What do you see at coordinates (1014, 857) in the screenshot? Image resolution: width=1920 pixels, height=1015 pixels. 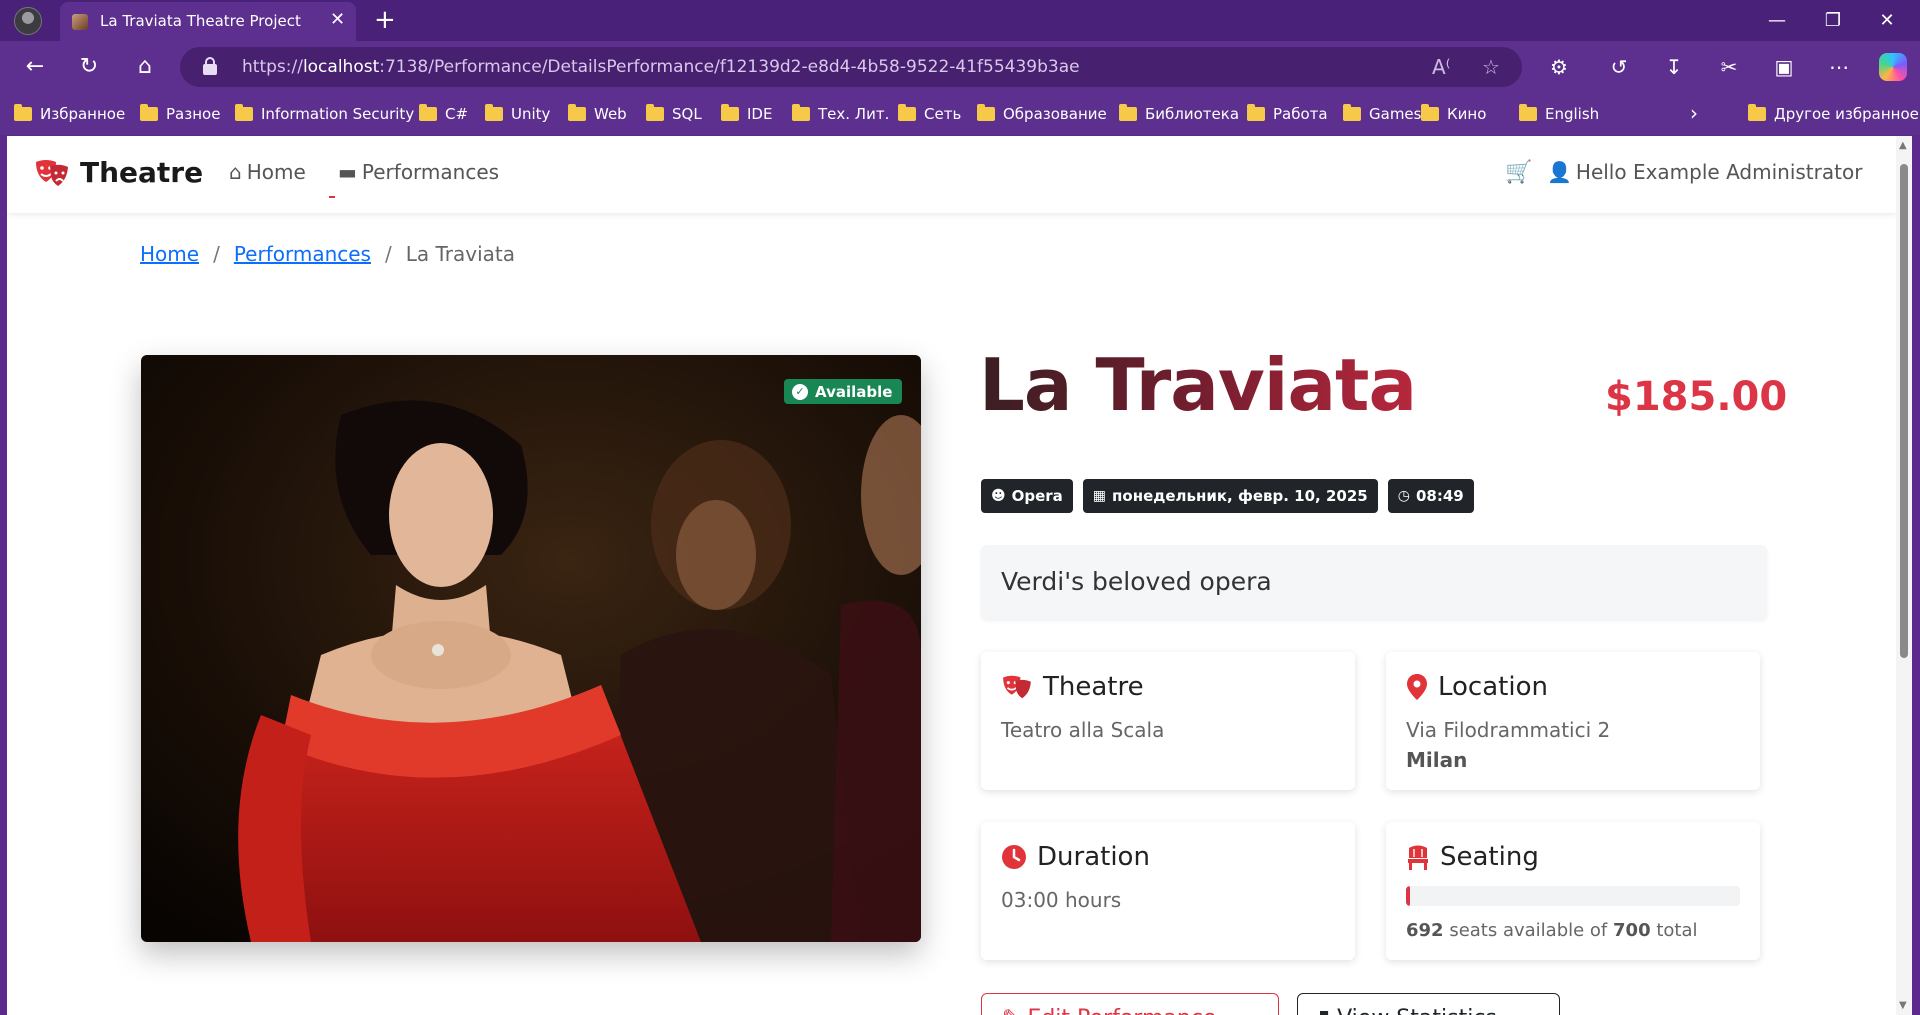 I see `clock-icon` at bounding box center [1014, 857].